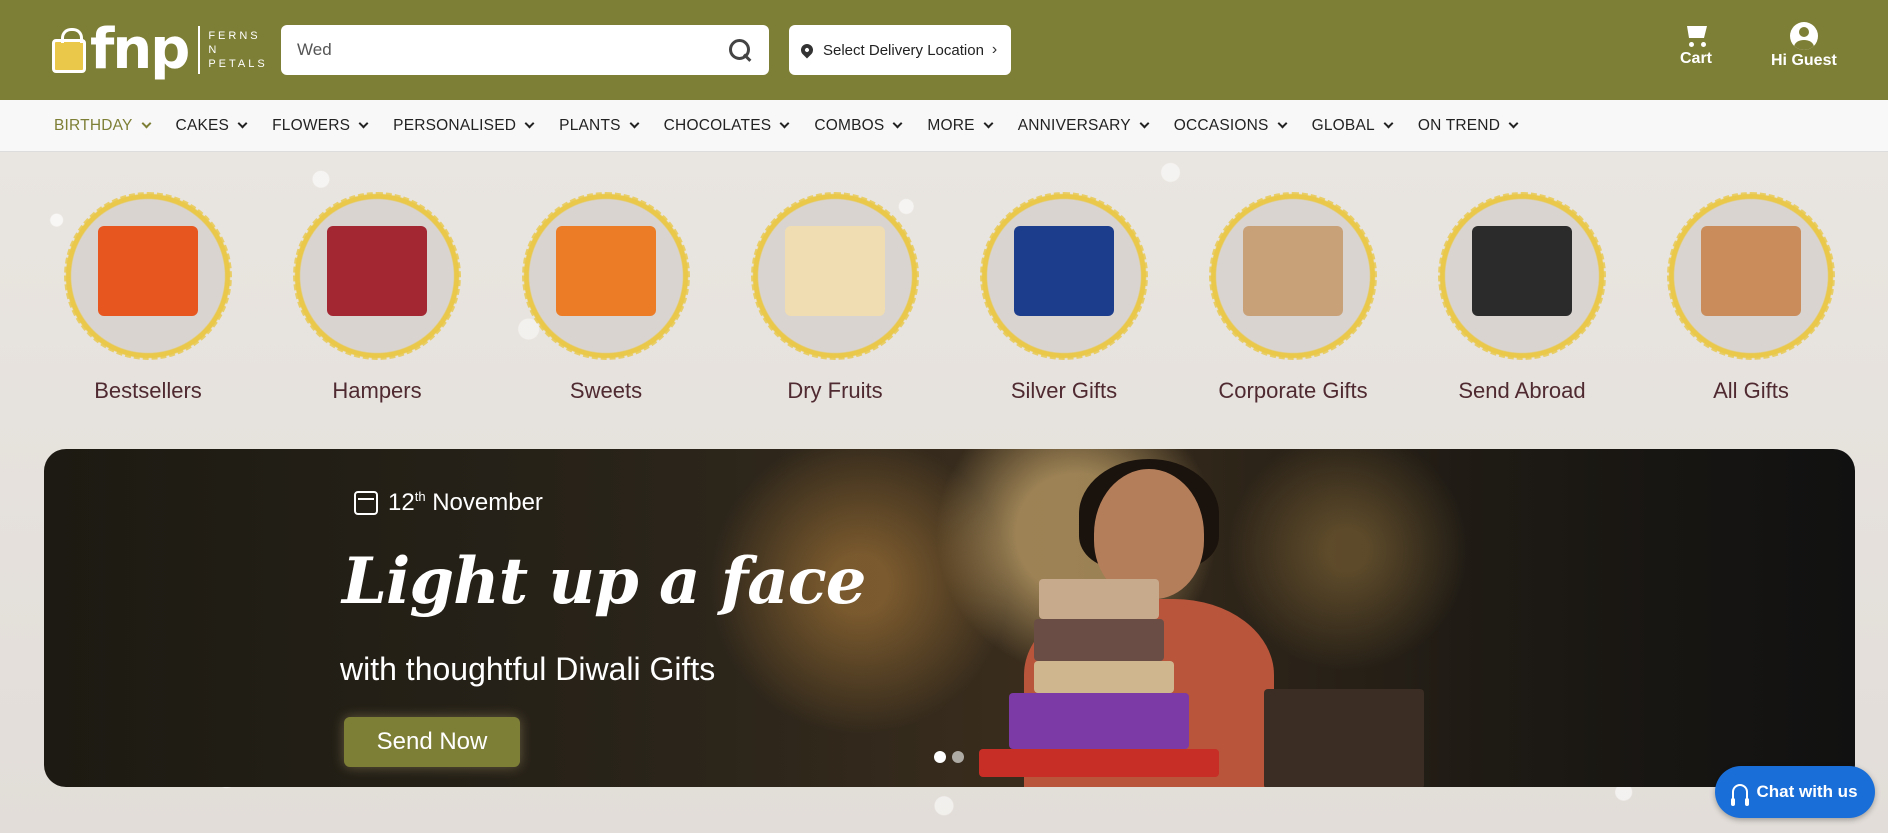 The image size is (1888, 833). Describe the element at coordinates (606, 390) in the screenshot. I see `category-label: Sweets` at that location.